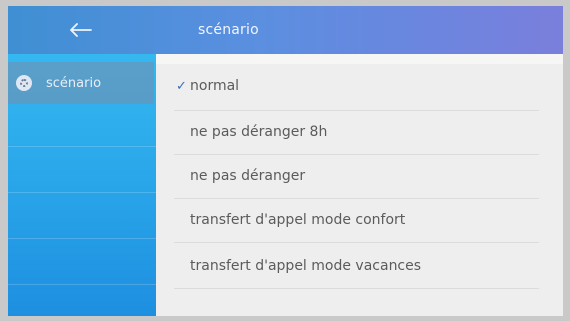  I want to click on back-button, so click(81, 30).